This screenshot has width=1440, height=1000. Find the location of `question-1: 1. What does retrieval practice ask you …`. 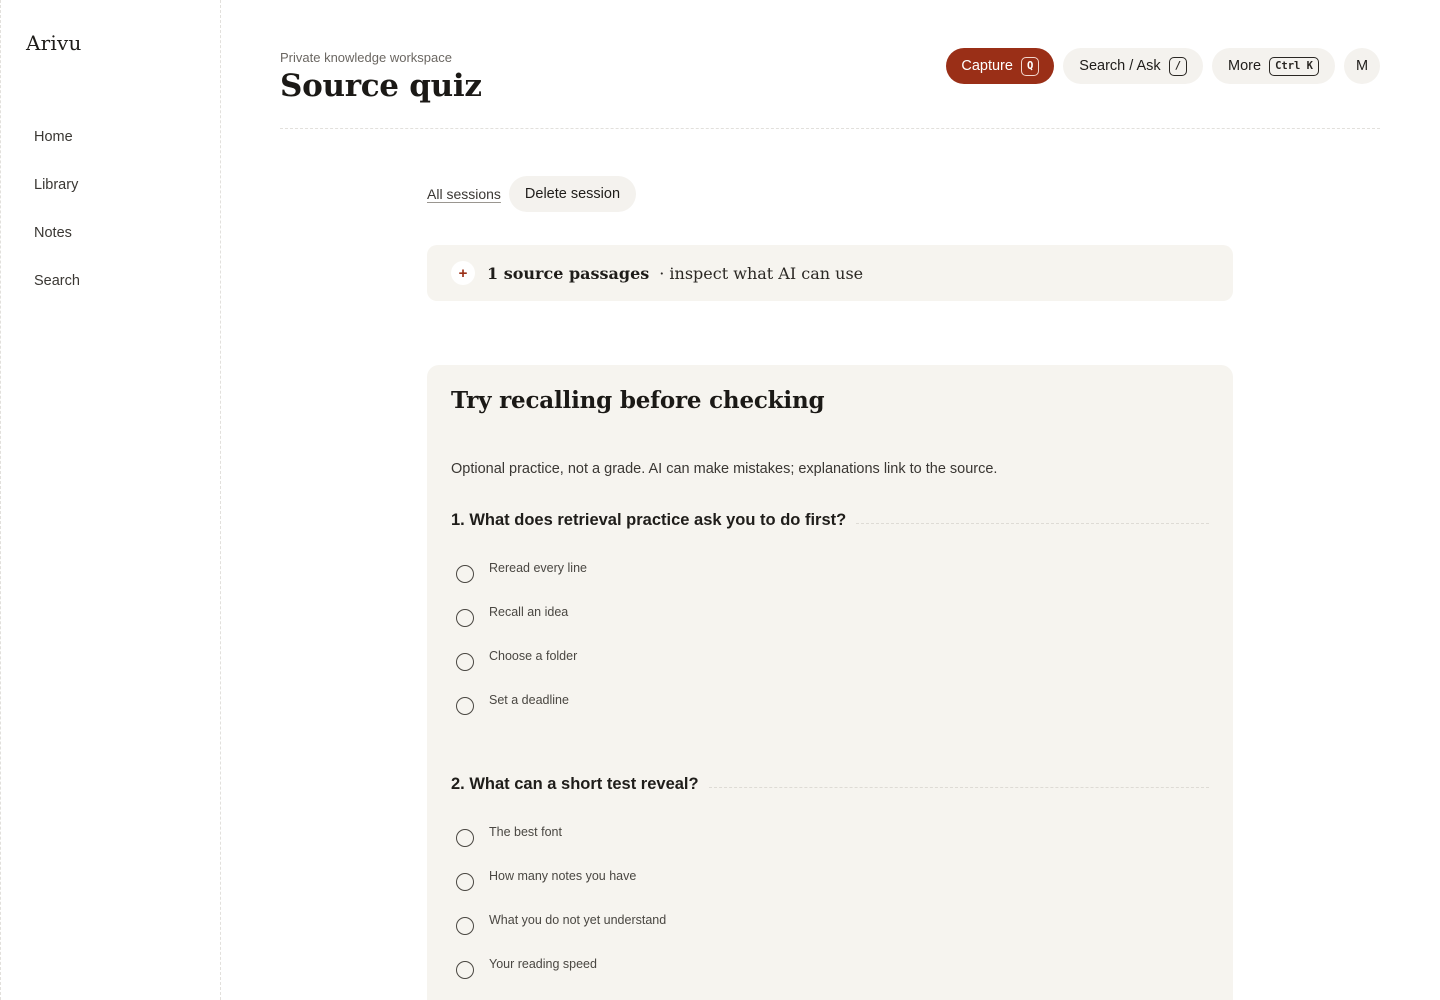

question-1: 1. What does retrieval practice ask you … is located at coordinates (830, 612).